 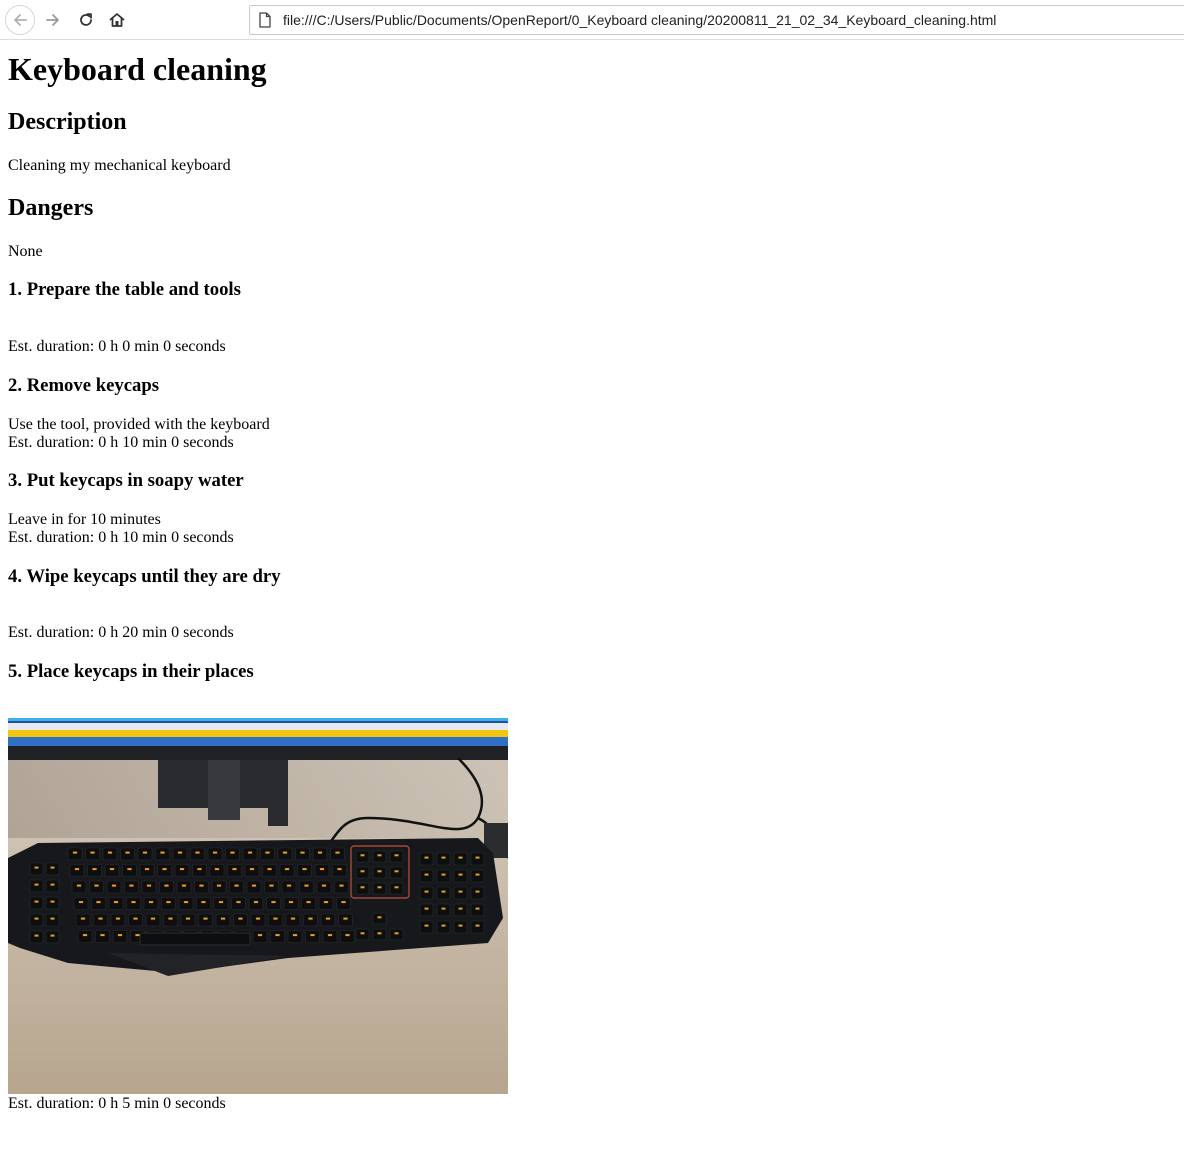 What do you see at coordinates (117, 1103) in the screenshot?
I see `step-duration: Est. duration: 0 h 5 min 0 seconds` at bounding box center [117, 1103].